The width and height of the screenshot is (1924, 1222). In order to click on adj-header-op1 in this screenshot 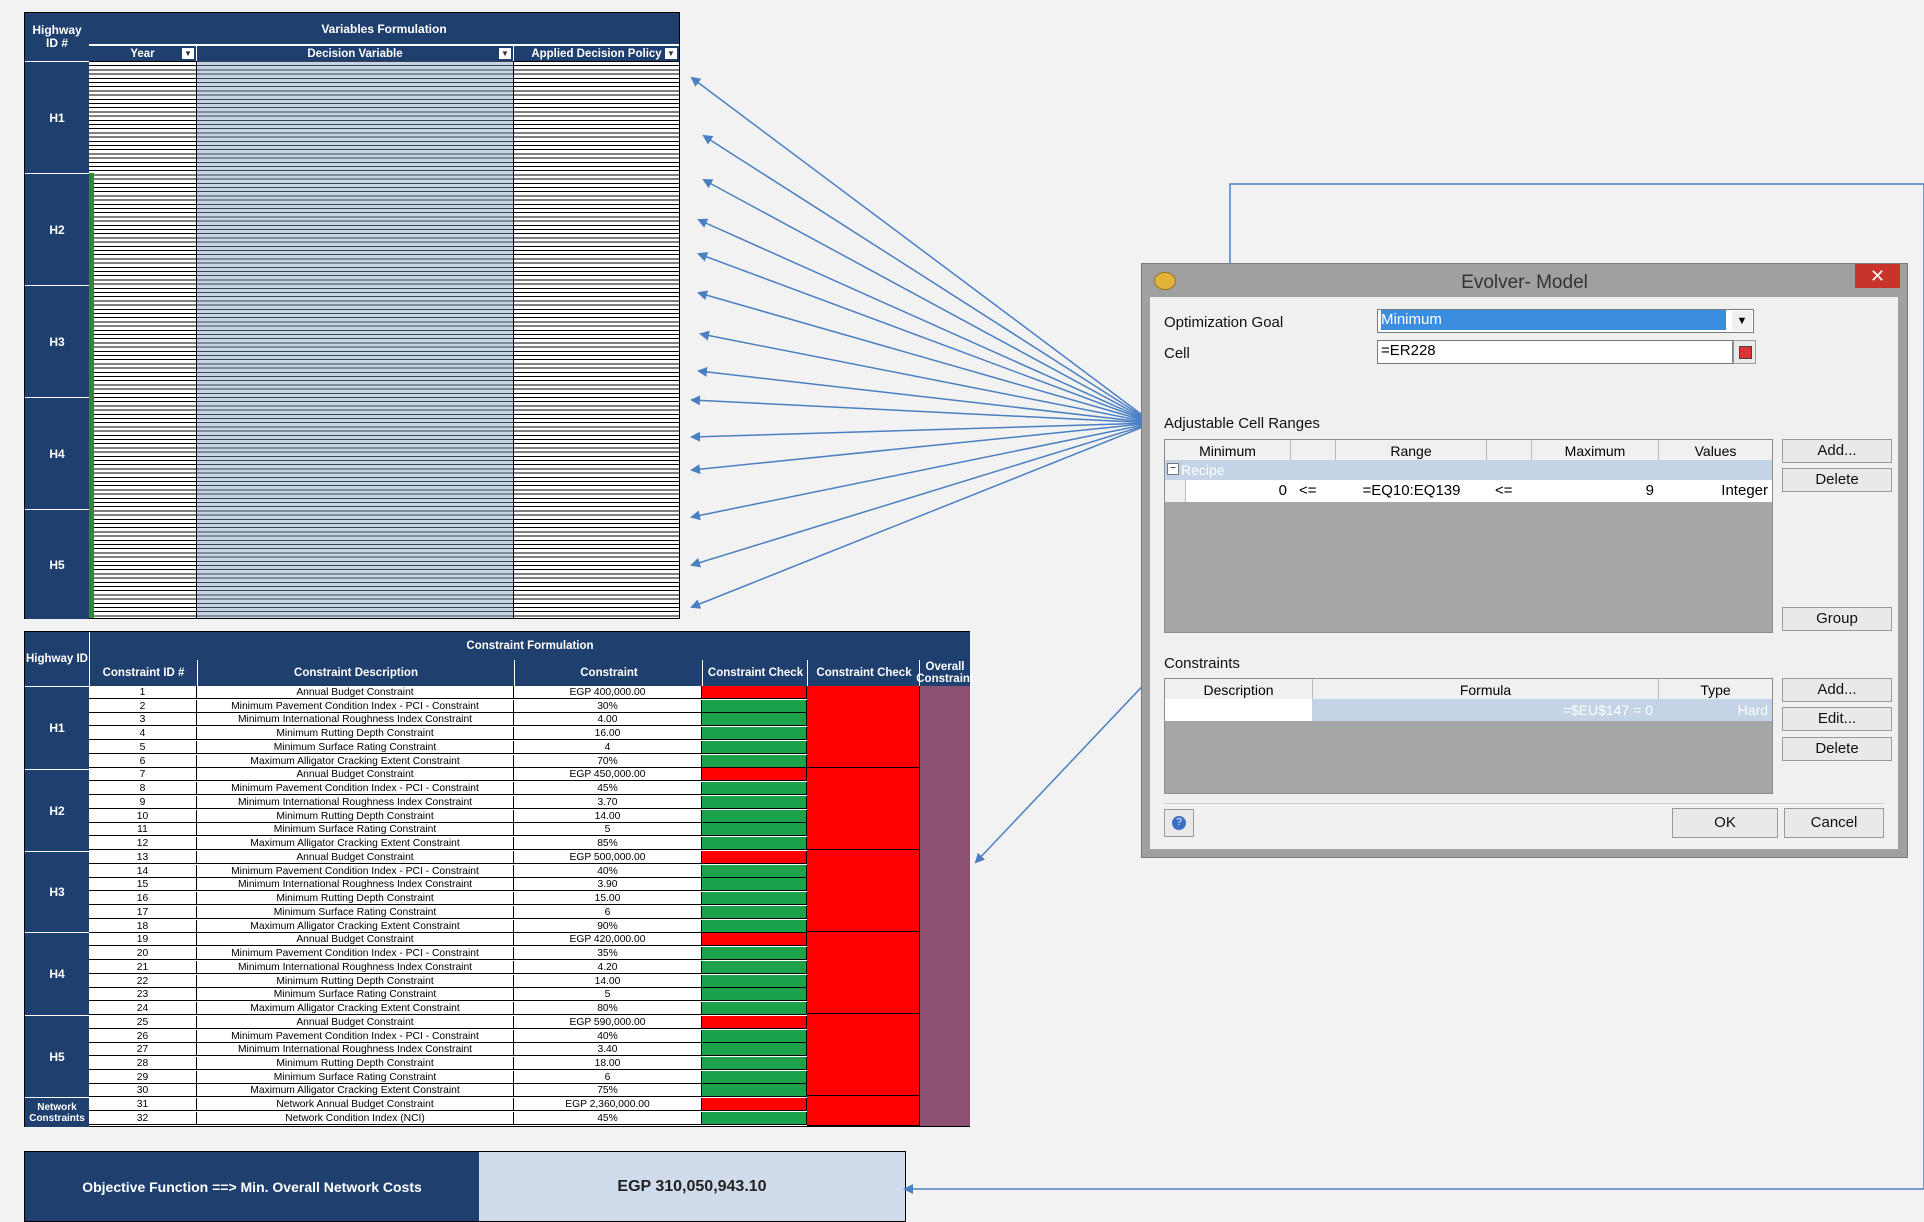, I will do `click(1313, 450)`.